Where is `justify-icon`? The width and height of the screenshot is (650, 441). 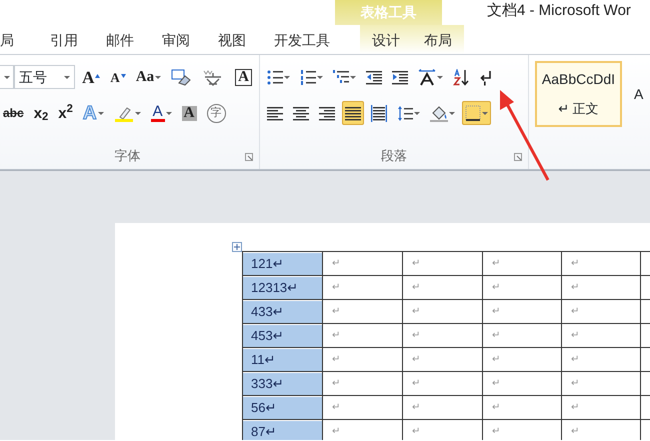 justify-icon is located at coordinates (353, 113).